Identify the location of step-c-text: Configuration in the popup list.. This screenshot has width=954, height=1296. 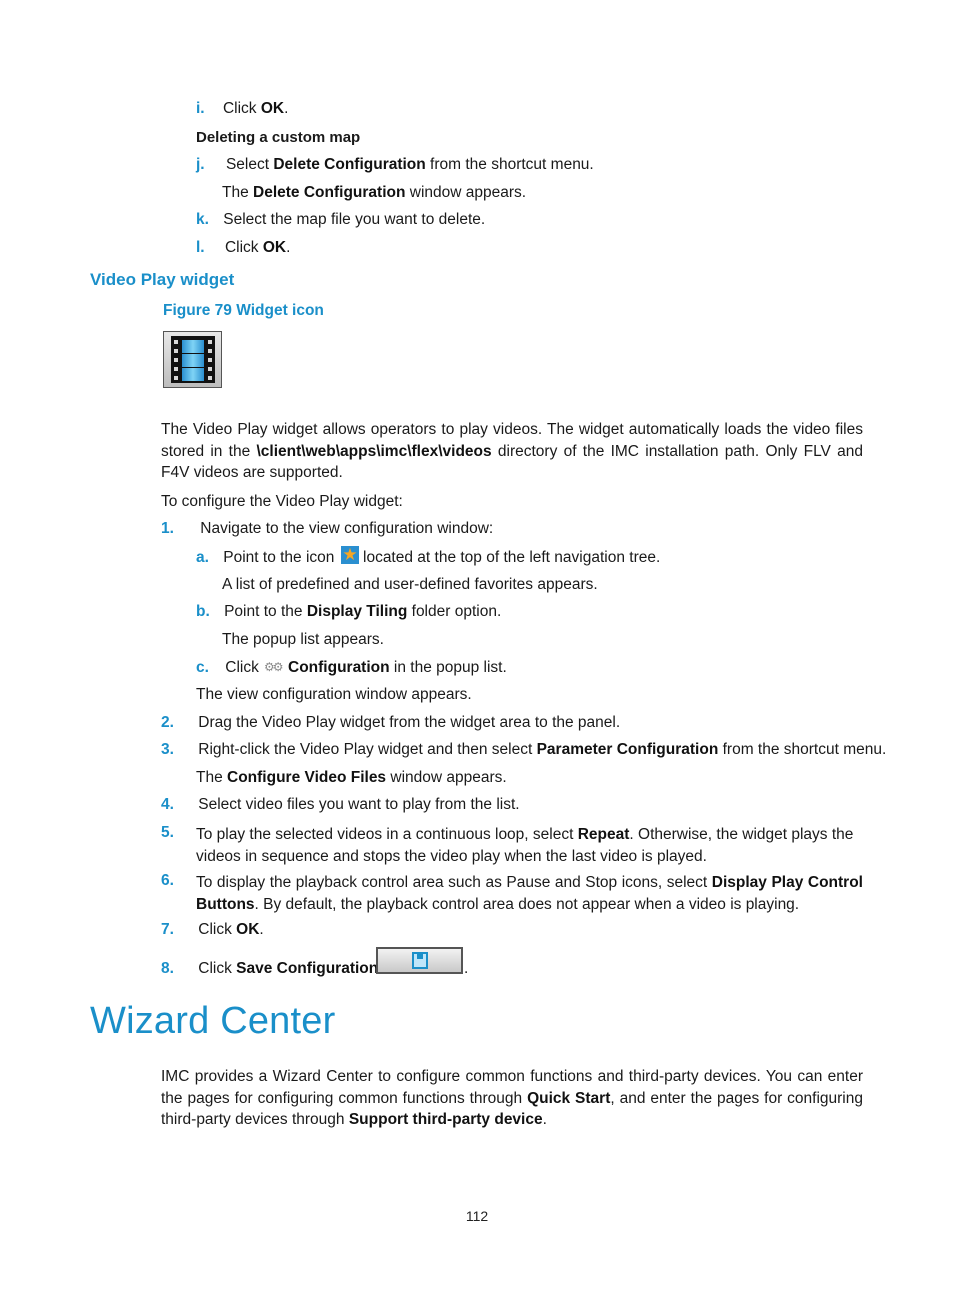
(397, 667).